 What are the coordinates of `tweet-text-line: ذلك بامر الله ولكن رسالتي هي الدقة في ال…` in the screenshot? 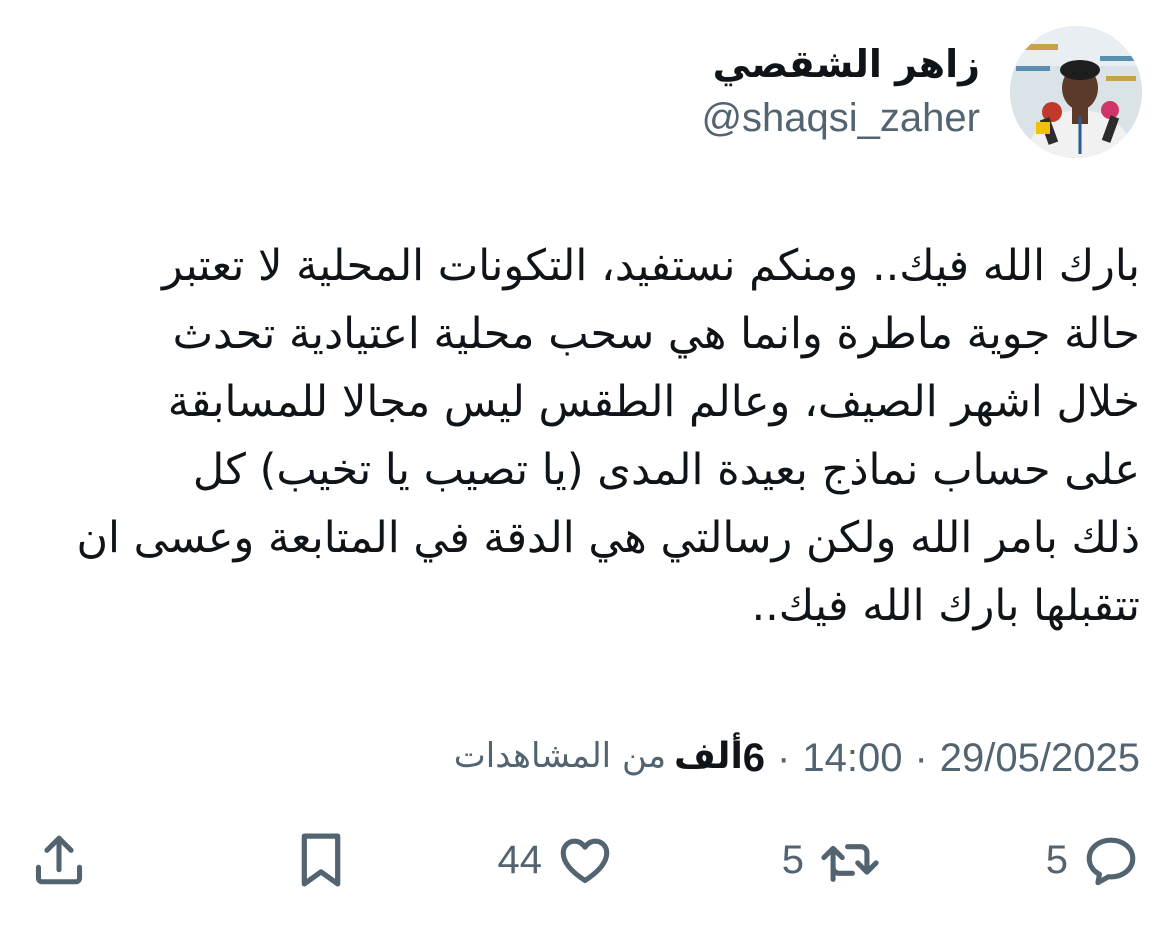 It's located at (608, 538).